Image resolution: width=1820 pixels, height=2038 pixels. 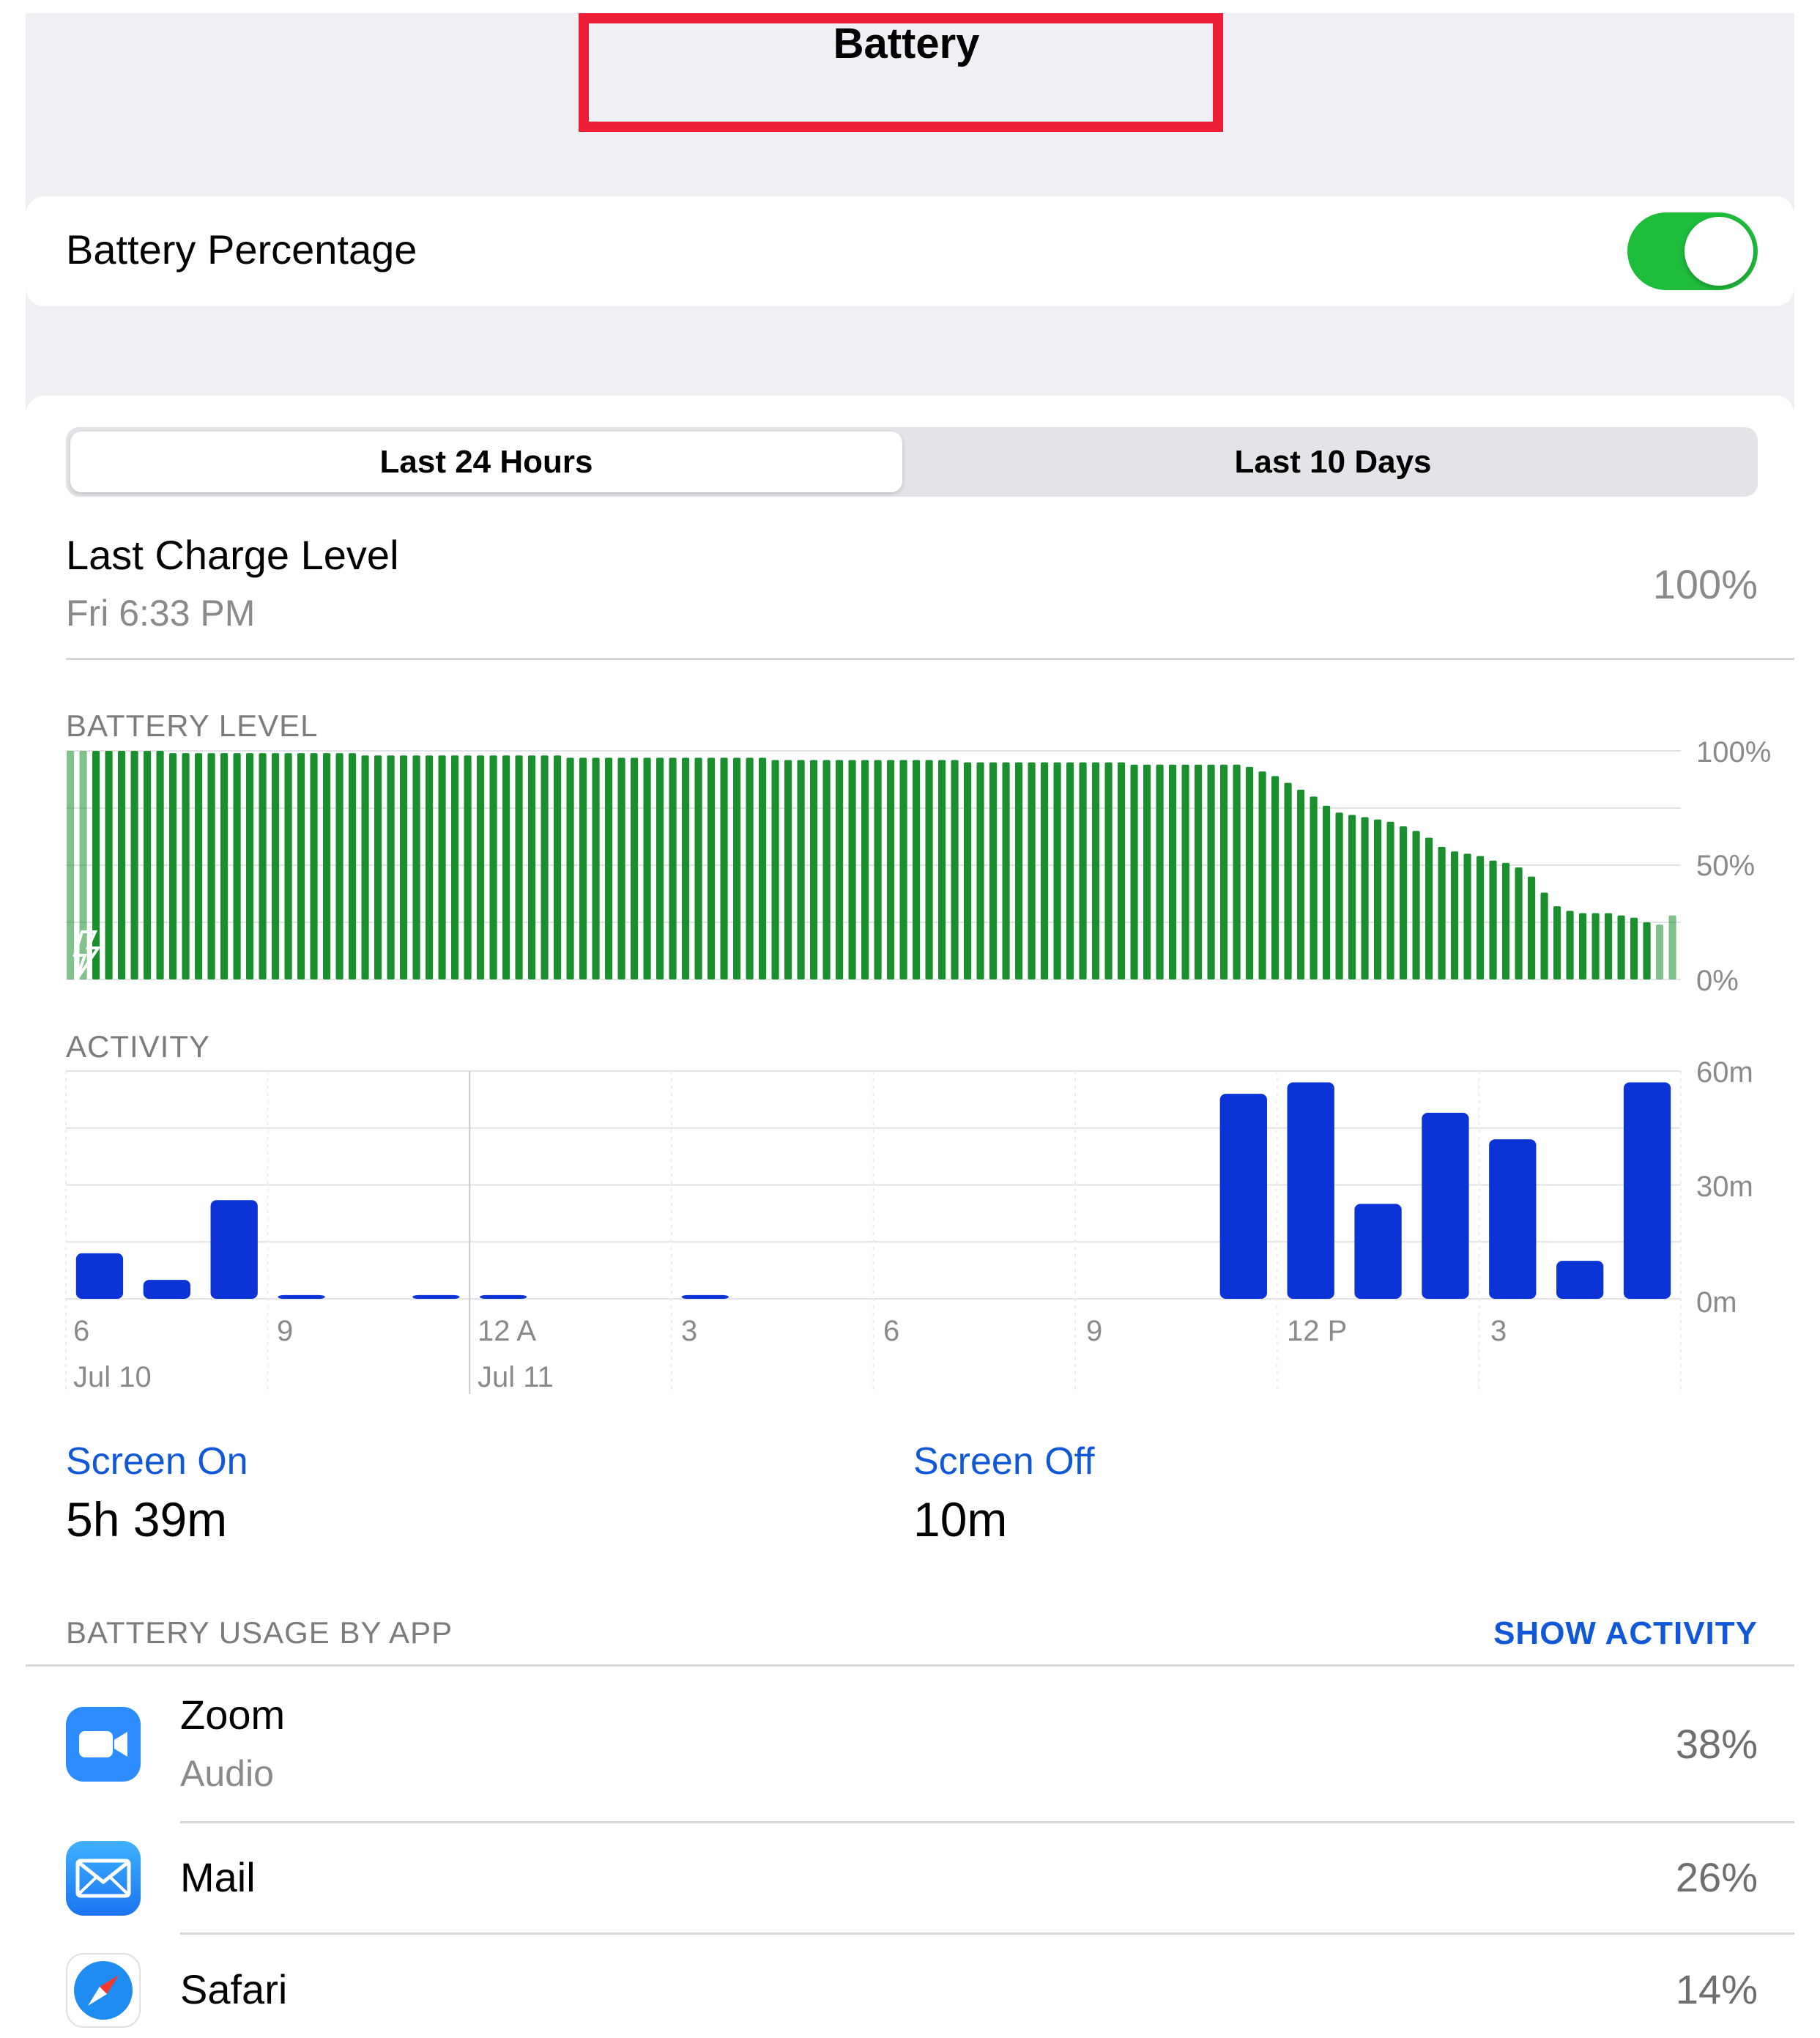 What do you see at coordinates (138, 1046) in the screenshot?
I see `activity-heading: ACTIVITY` at bounding box center [138, 1046].